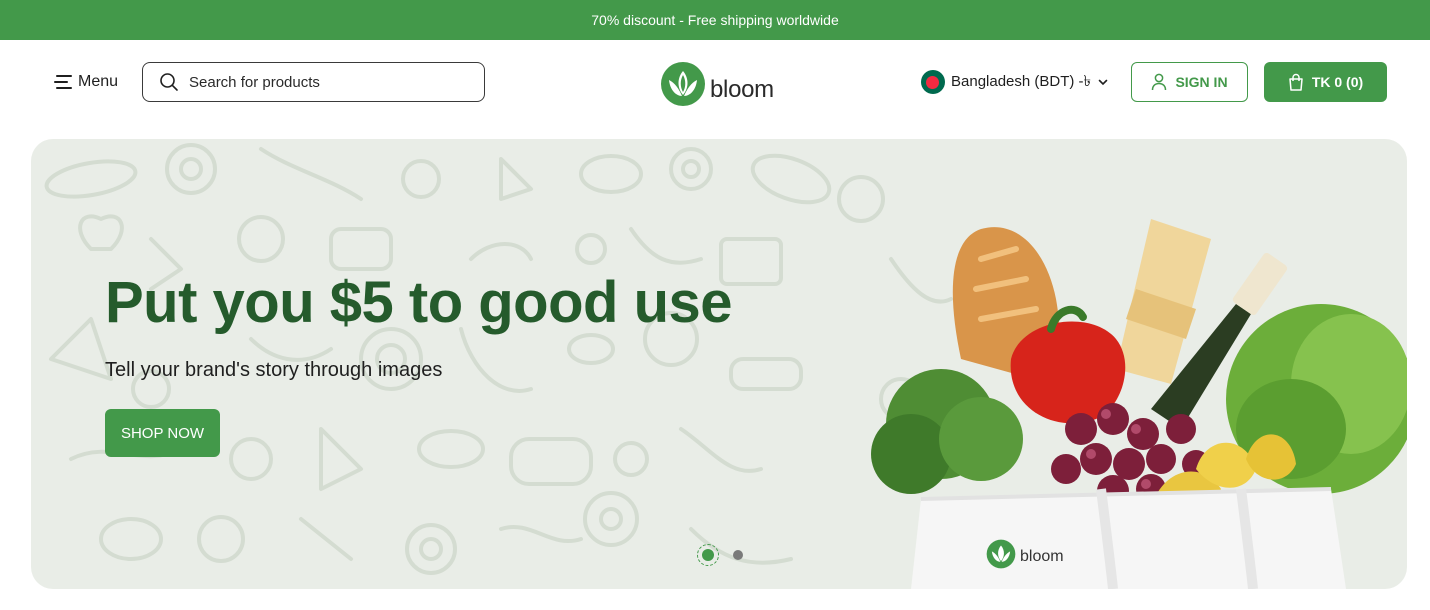 Image resolution: width=1430 pixels, height=610 pixels. Describe the element at coordinates (419, 302) in the screenshot. I see `hero-title: Put you $5 to good use` at that location.